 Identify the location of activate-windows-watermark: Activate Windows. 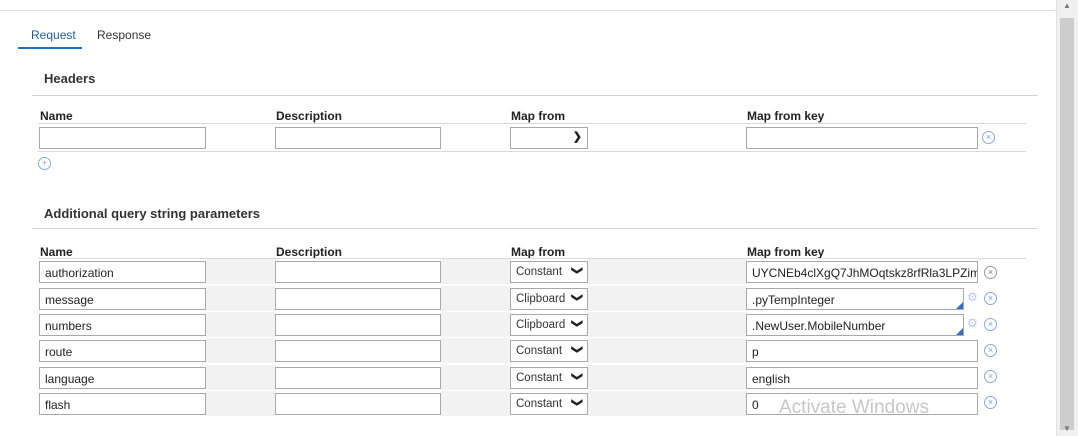
(854, 407).